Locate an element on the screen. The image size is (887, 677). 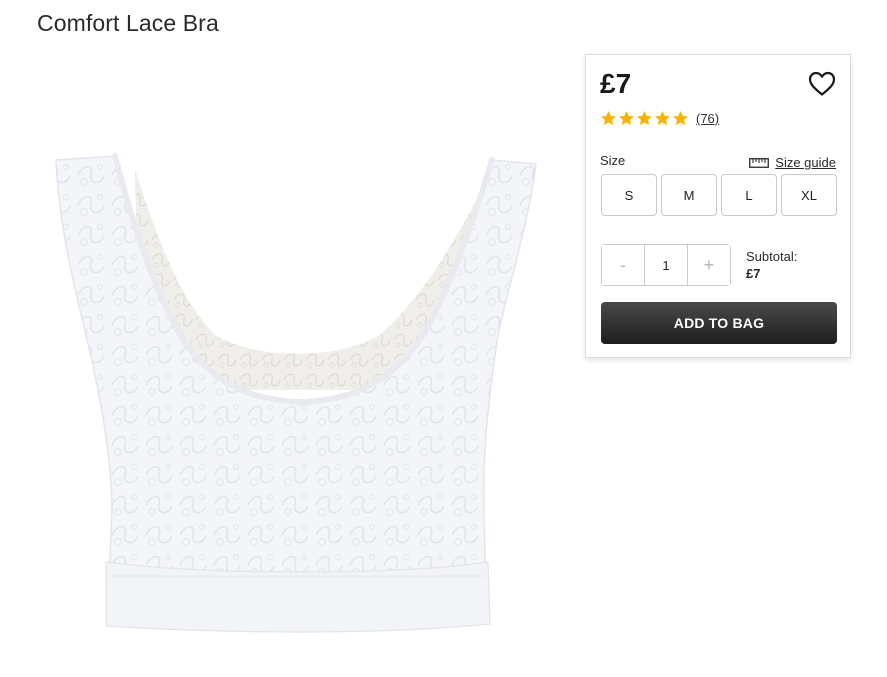
ruler-icon is located at coordinates (759, 162).